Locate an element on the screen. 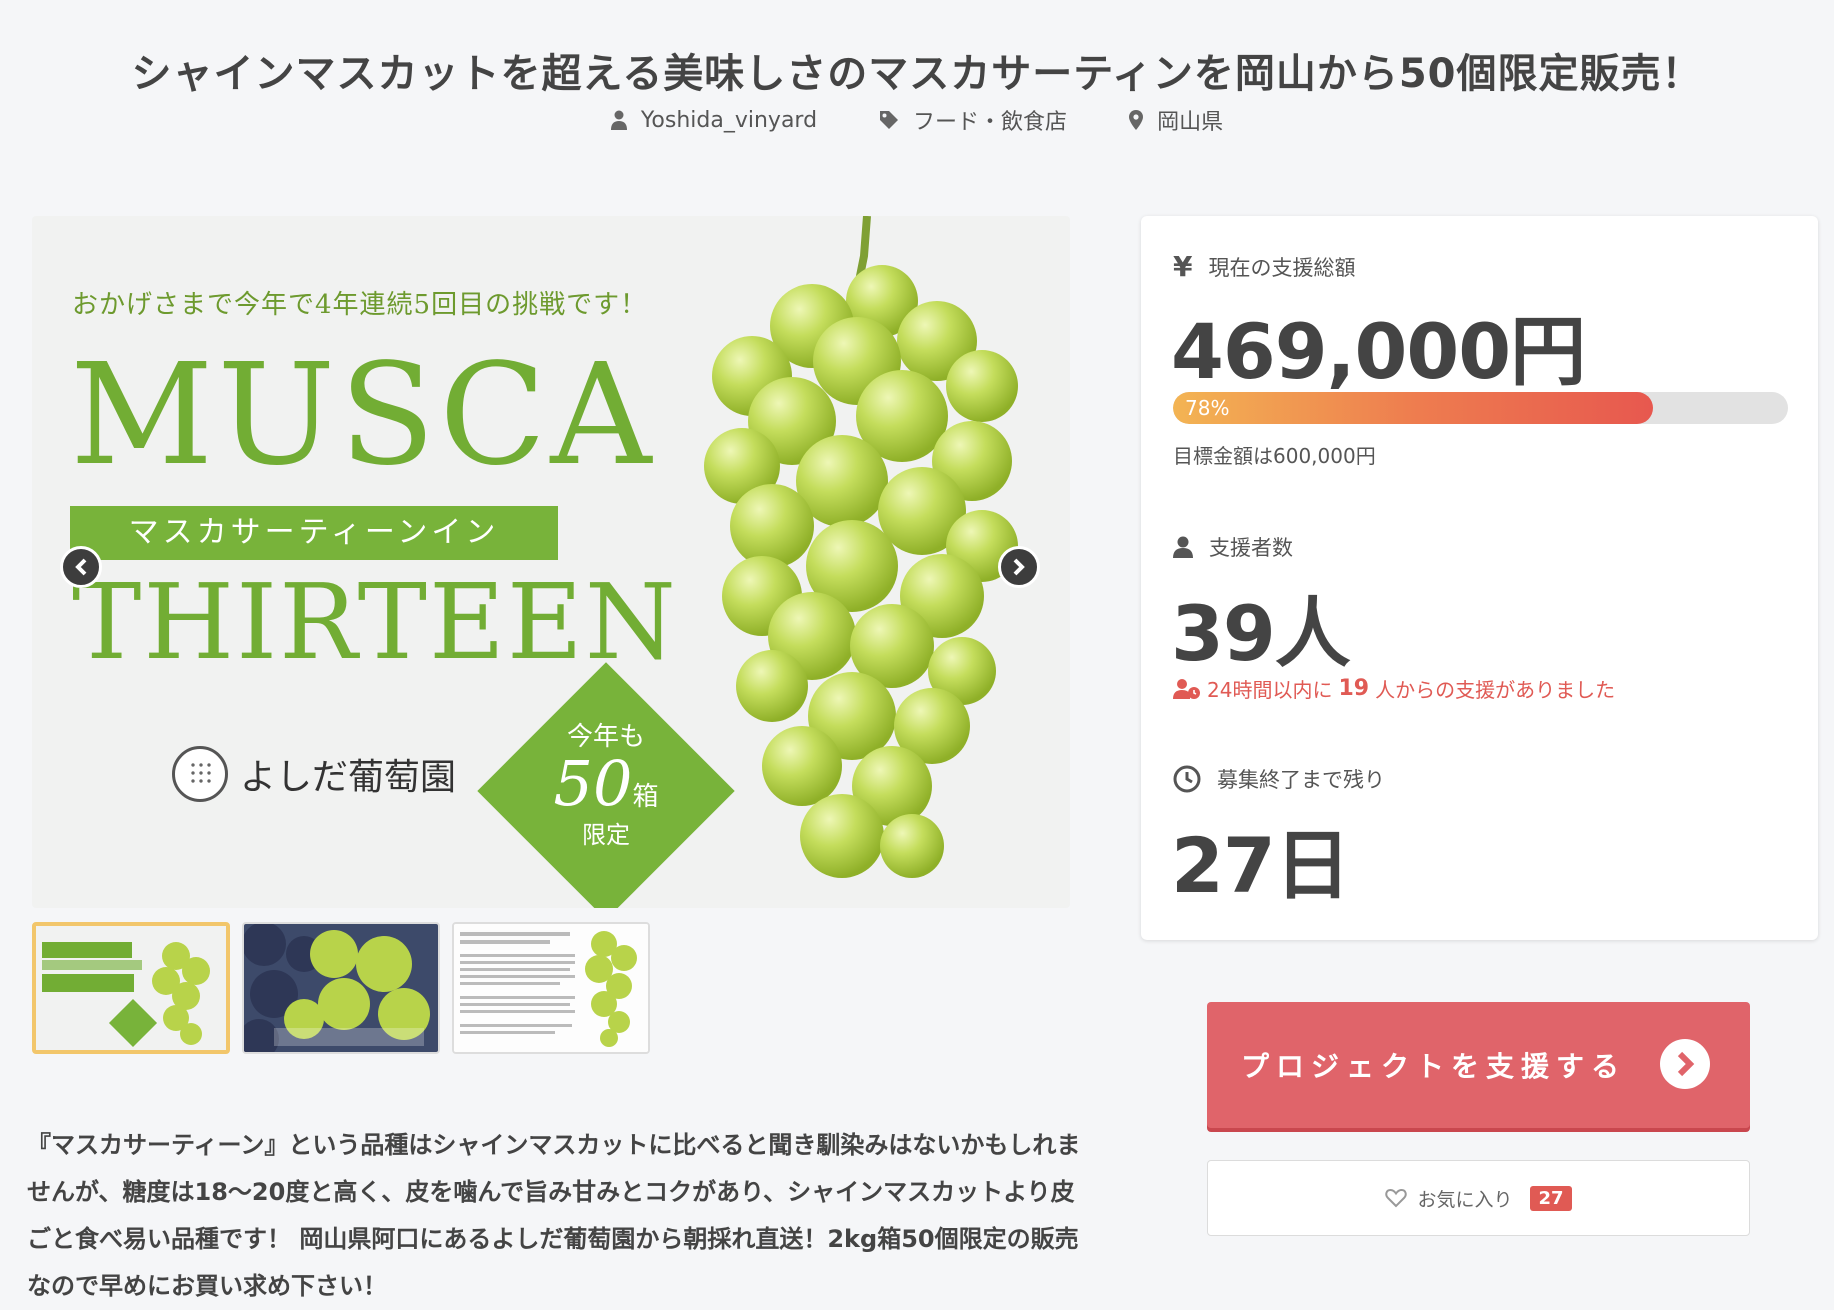  remaining-label: 募集終了まで残り is located at coordinates (1279, 779).